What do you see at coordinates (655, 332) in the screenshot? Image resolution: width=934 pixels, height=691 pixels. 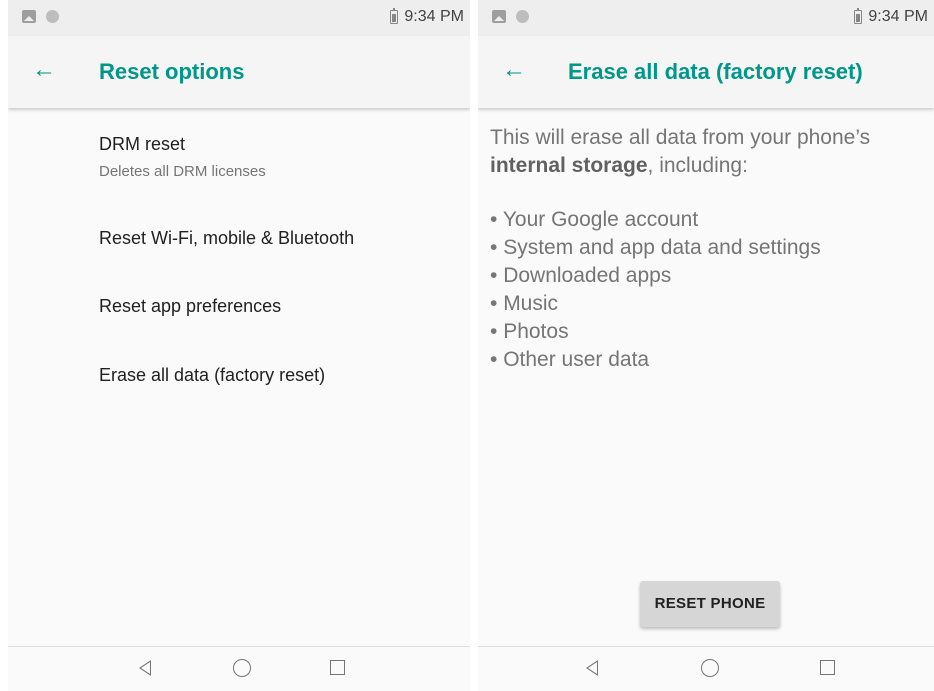 I see `list-item: Photos` at bounding box center [655, 332].